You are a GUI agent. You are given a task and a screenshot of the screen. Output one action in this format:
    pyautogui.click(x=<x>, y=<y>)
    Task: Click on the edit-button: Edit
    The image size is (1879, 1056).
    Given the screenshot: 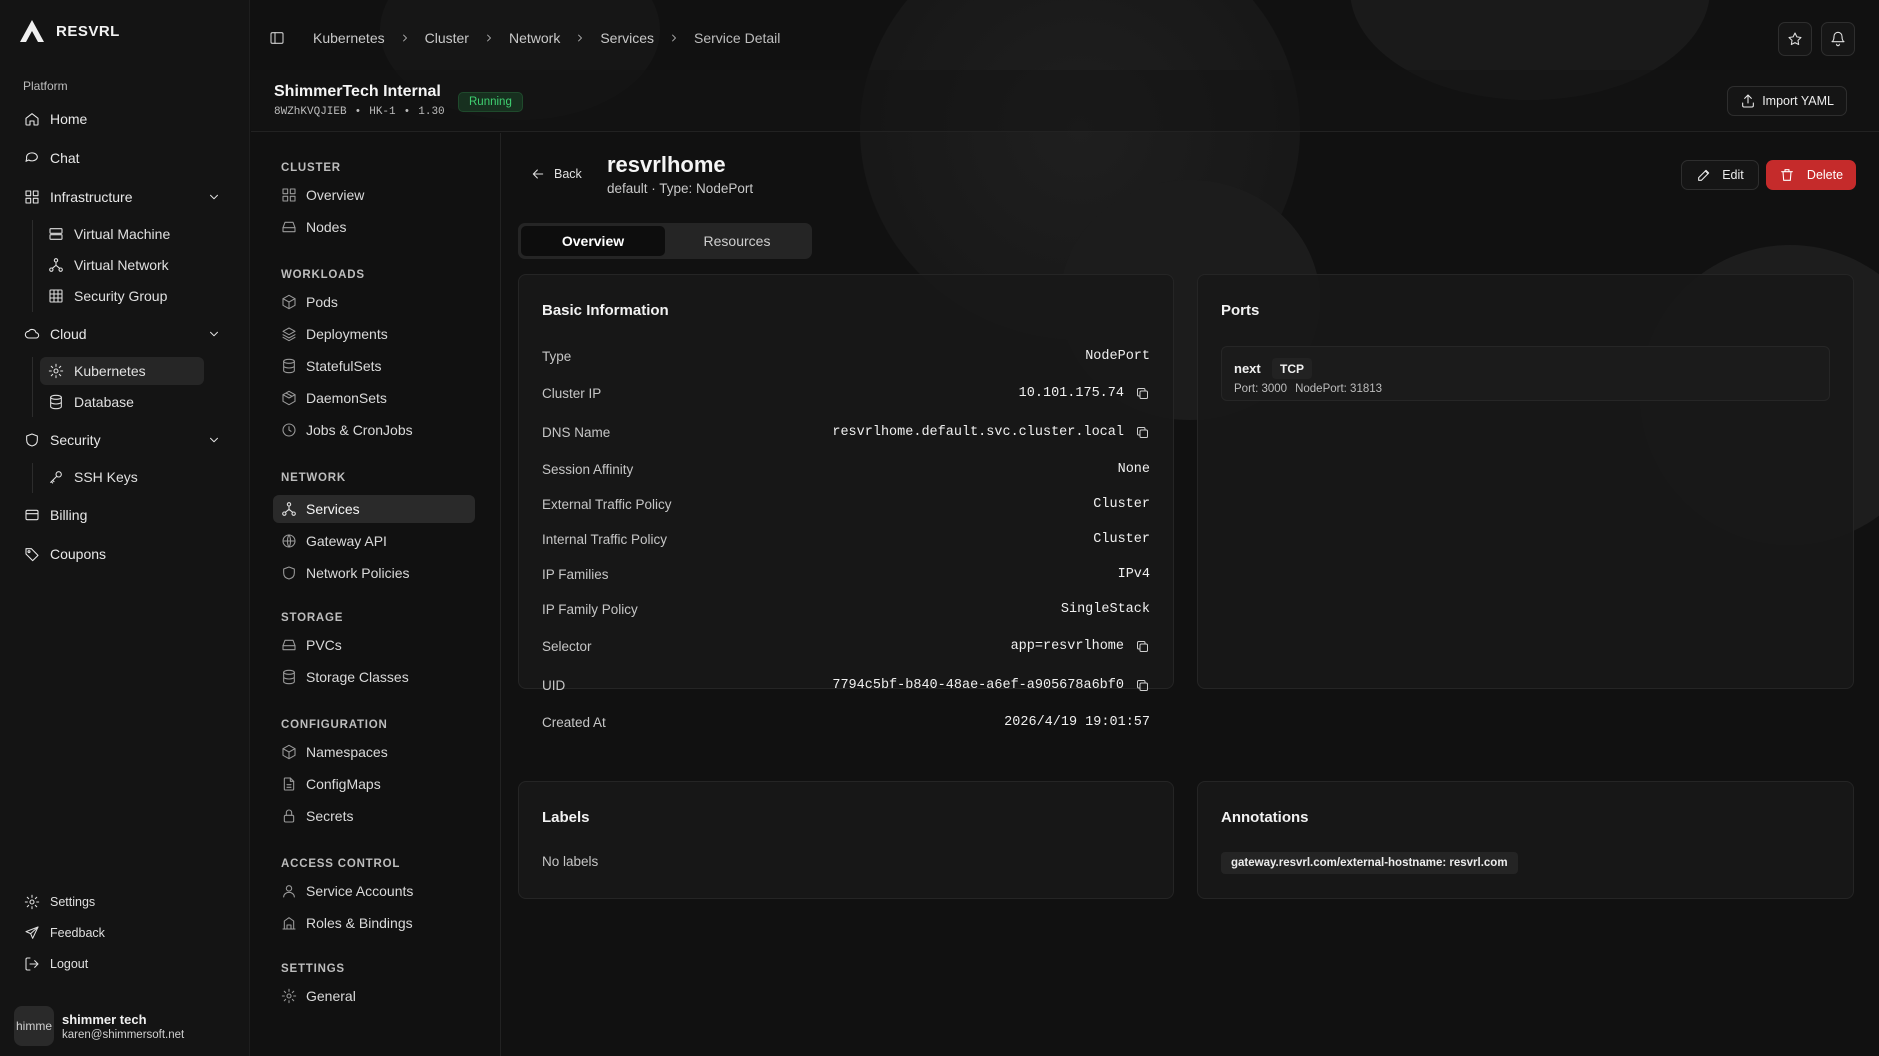 What is the action you would take?
    pyautogui.click(x=1720, y=175)
    